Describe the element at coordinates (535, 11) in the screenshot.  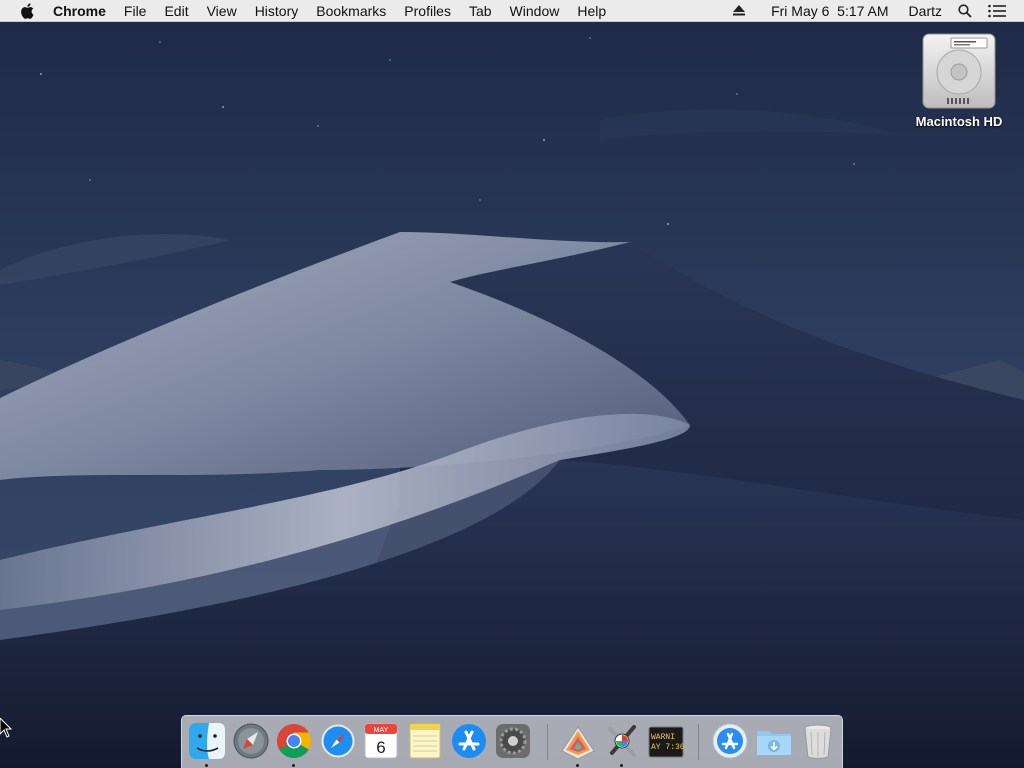
I see `menu-window: Window` at that location.